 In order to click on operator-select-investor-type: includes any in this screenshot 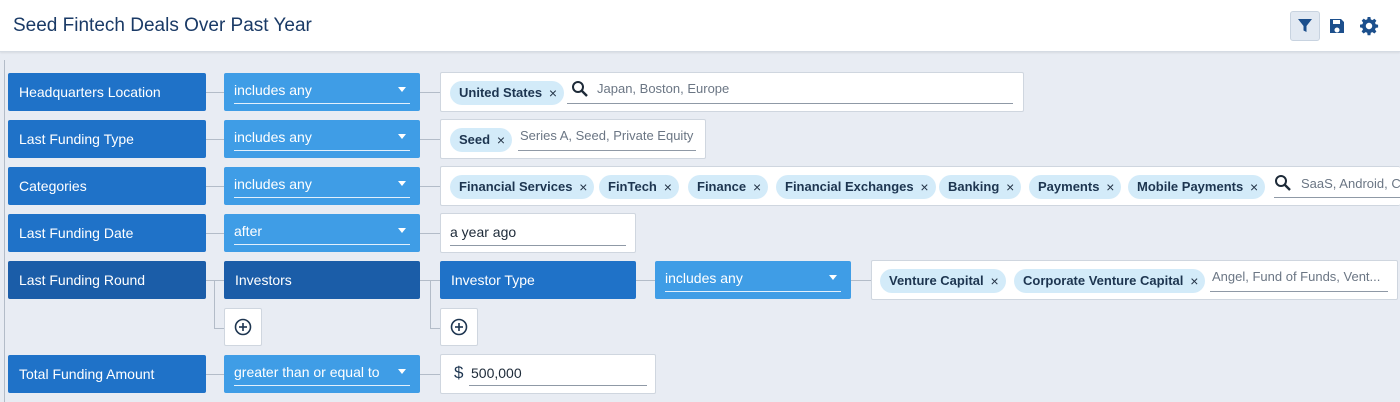, I will do `click(753, 280)`.